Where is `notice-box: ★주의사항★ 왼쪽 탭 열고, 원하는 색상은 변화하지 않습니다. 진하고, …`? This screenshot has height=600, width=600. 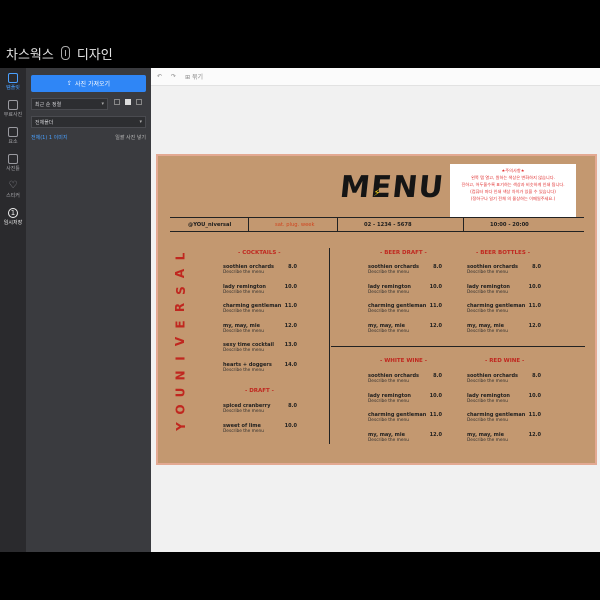
notice-box: ★주의사항★ 왼쪽 탭 열고, 원하는 색상은 변화하지 않습니다. 진하고, … is located at coordinates (513, 190).